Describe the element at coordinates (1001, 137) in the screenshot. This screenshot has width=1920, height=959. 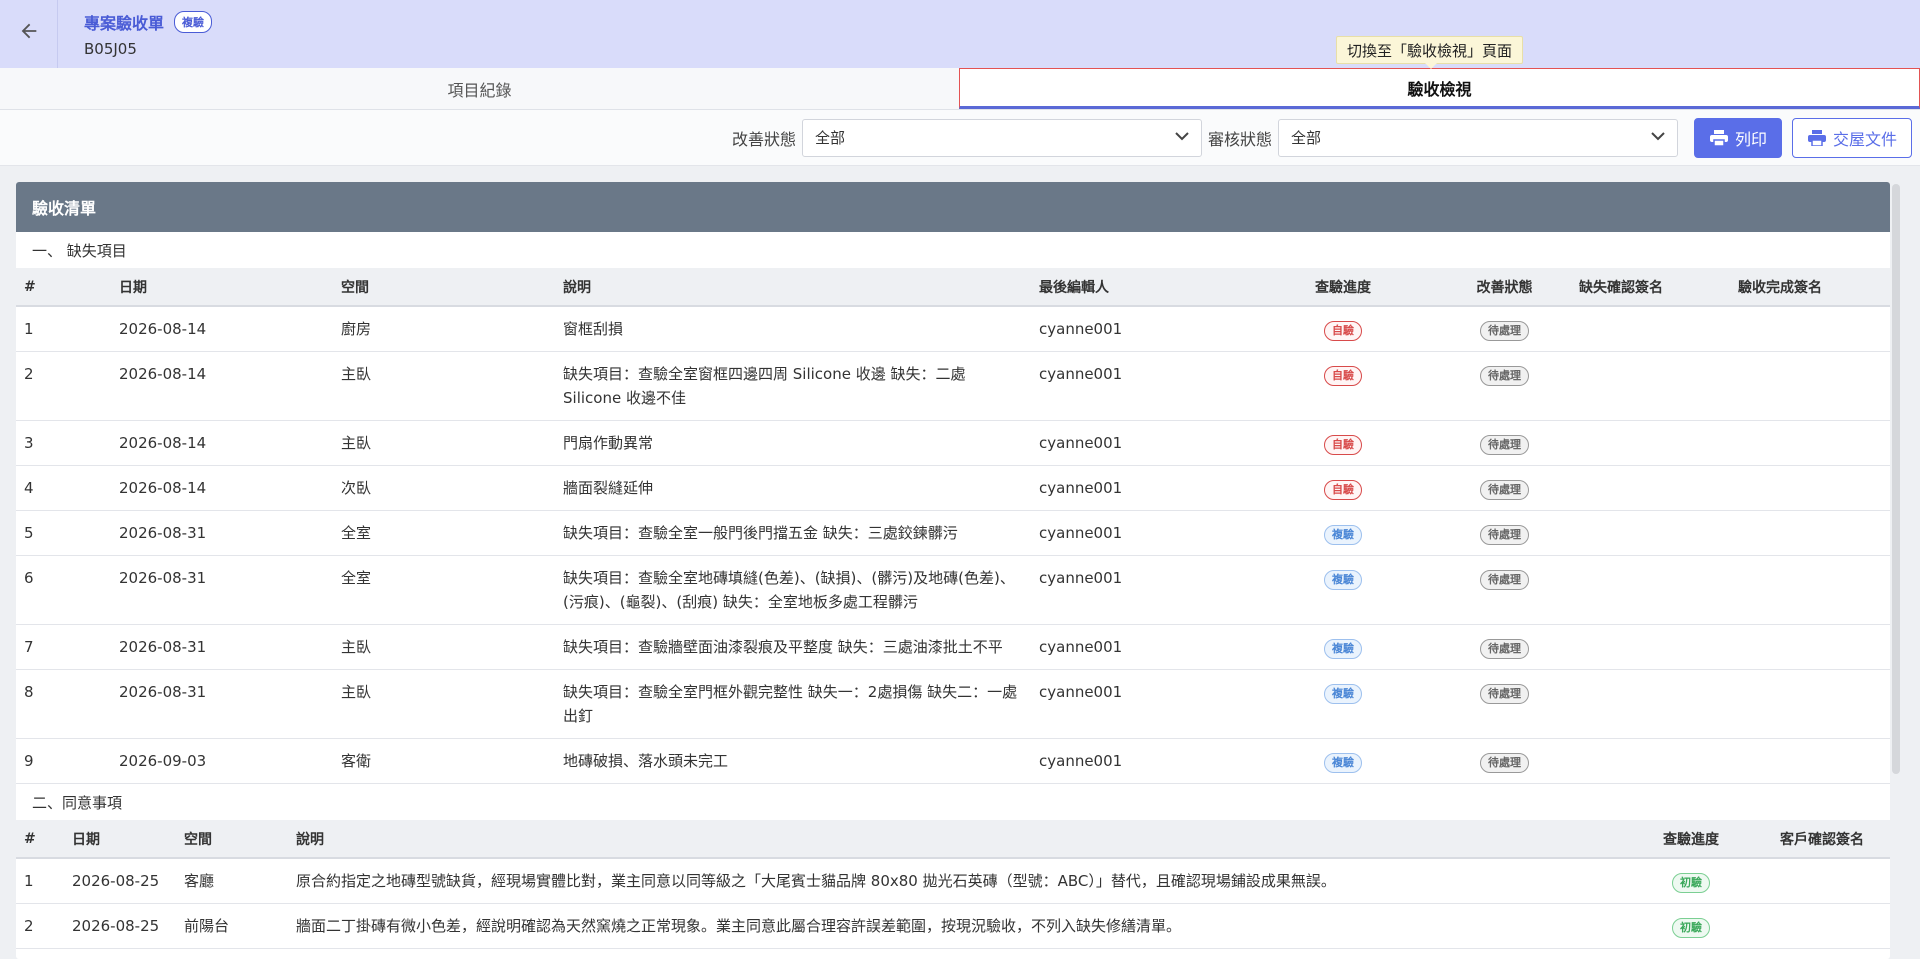
I see `improve-status-select: 全部` at that location.